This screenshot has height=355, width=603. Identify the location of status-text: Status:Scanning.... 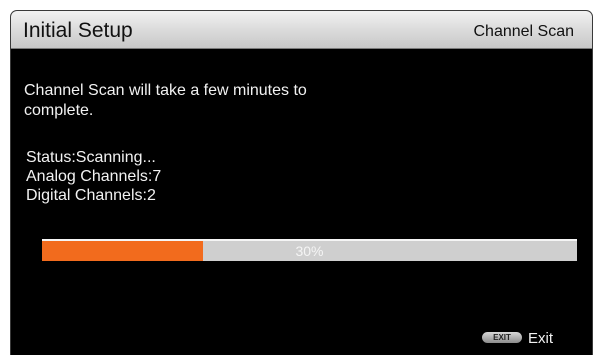
(91, 157).